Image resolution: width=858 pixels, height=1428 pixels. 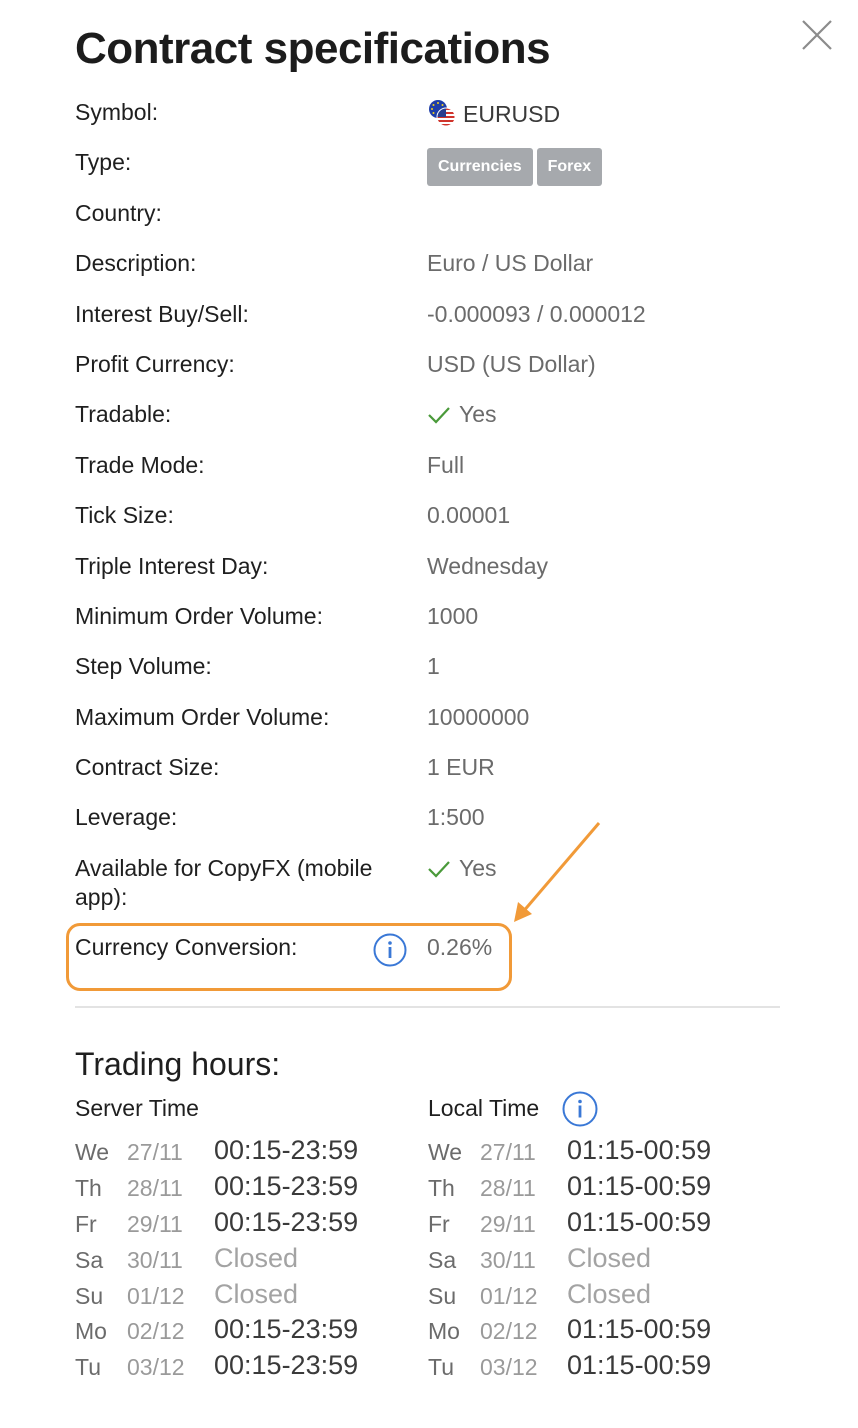 What do you see at coordinates (461, 767) in the screenshot?
I see `spec-value: 1 EUR` at bounding box center [461, 767].